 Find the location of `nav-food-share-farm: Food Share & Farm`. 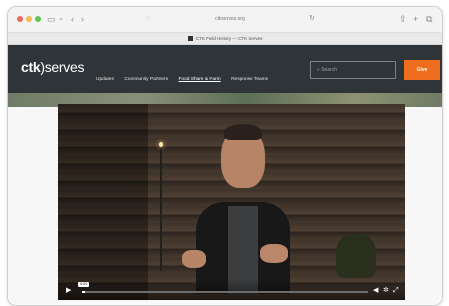

nav-food-share-farm: Food Share & Farm is located at coordinates (200, 79).